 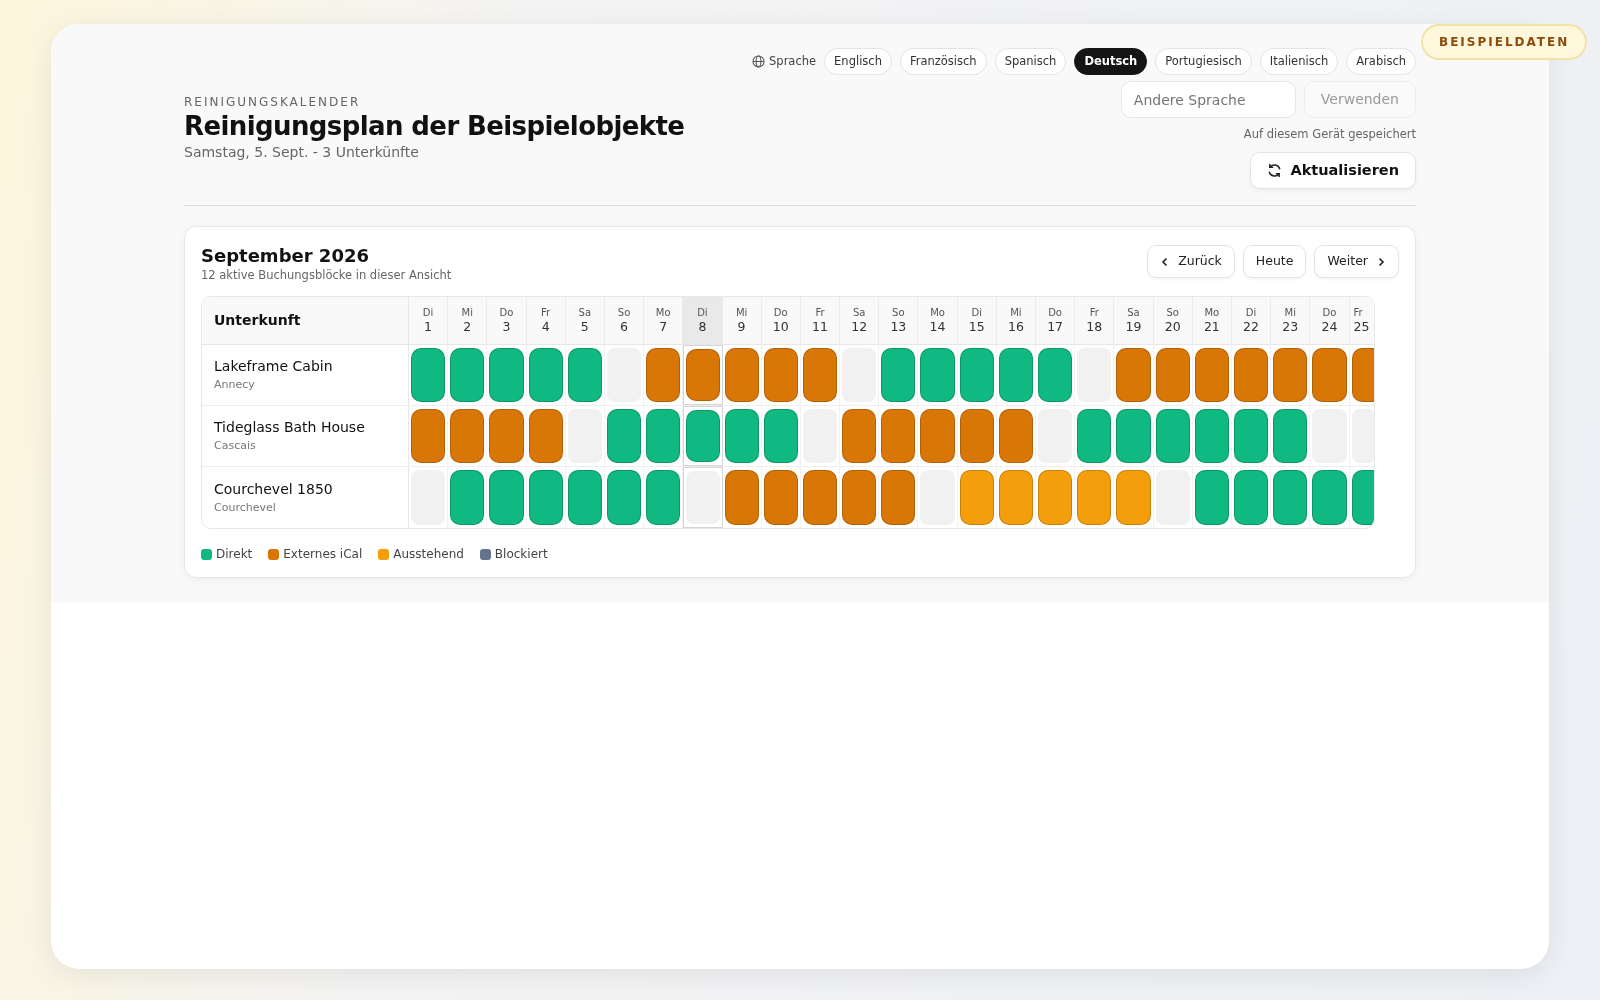 What do you see at coordinates (860, 321) in the screenshot?
I see `day-header: Sa 12` at bounding box center [860, 321].